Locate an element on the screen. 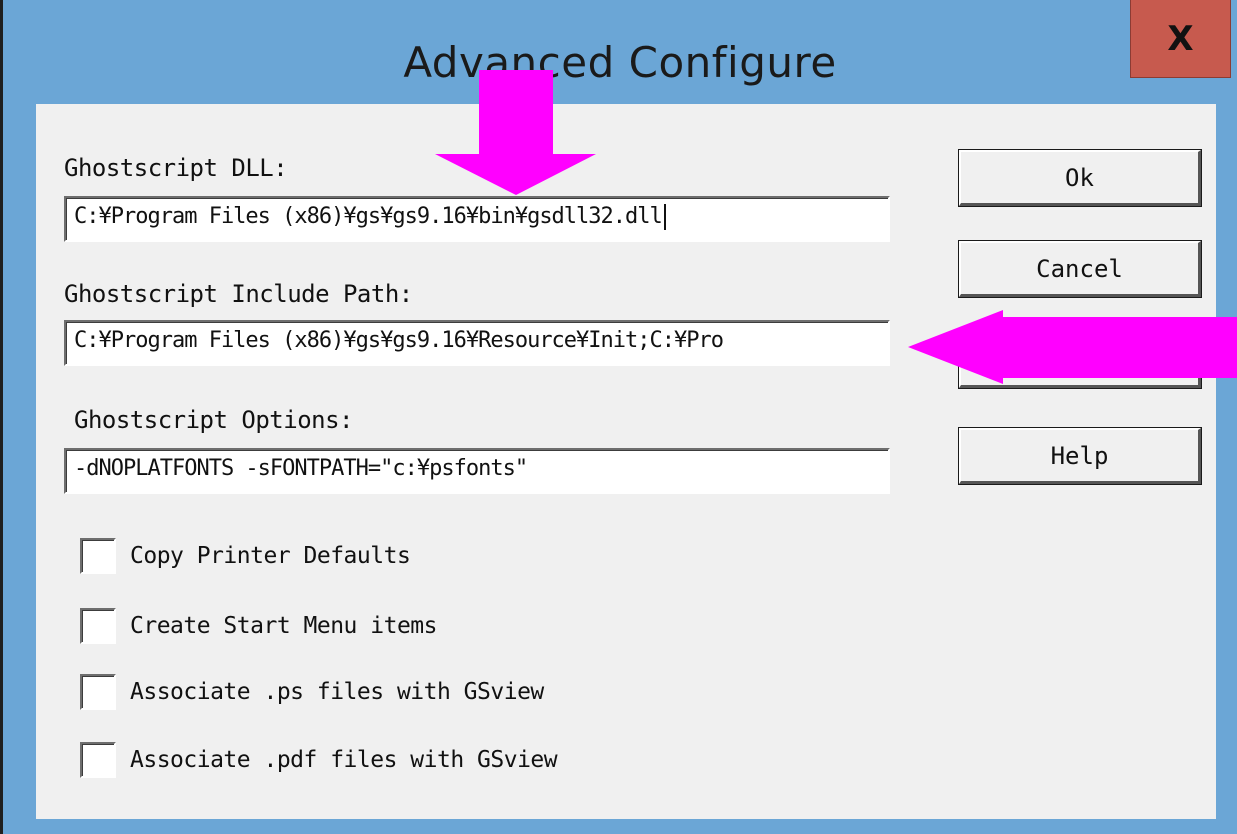 The height and width of the screenshot is (834, 1237). help-button-label: Help is located at coordinates (1079, 455).